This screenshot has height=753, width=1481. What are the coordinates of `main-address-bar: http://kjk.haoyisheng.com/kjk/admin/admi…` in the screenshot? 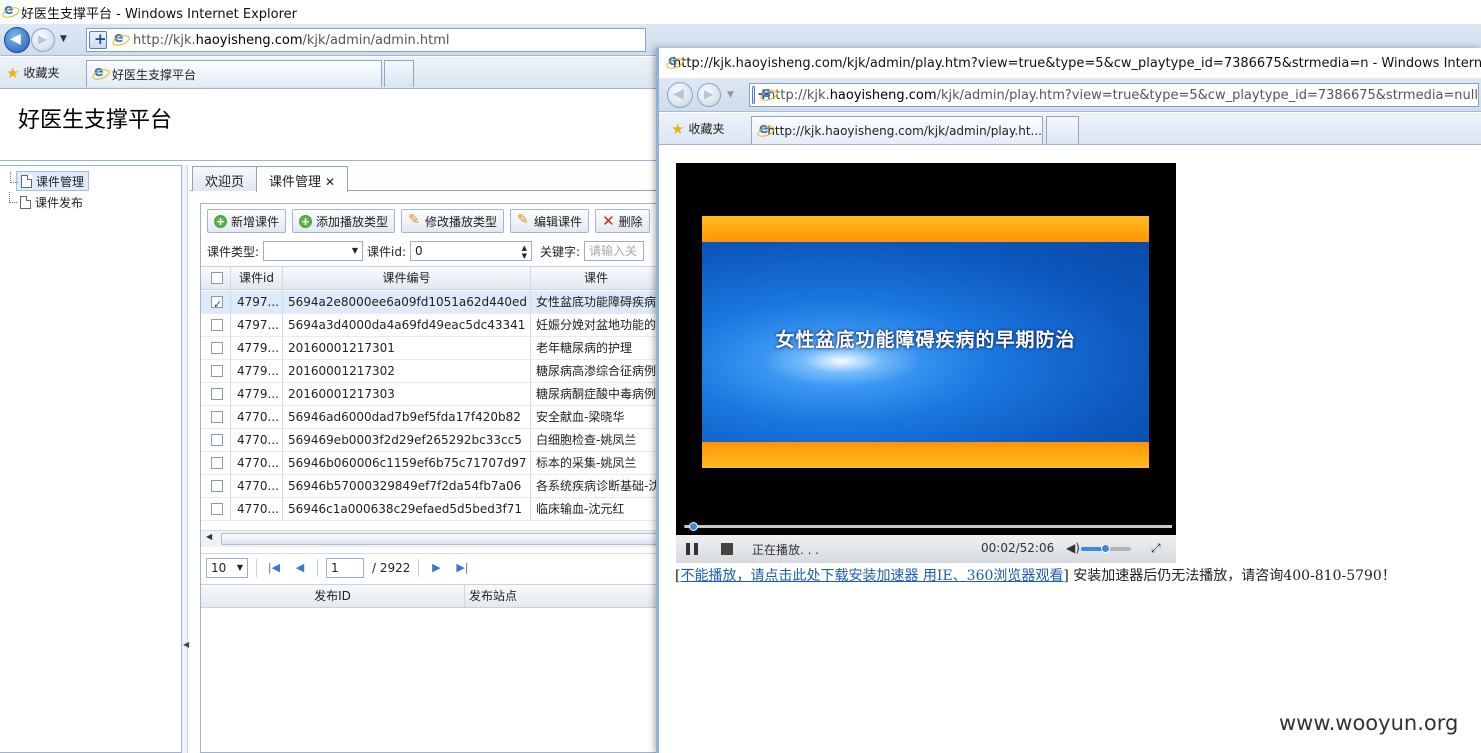 It's located at (366, 40).